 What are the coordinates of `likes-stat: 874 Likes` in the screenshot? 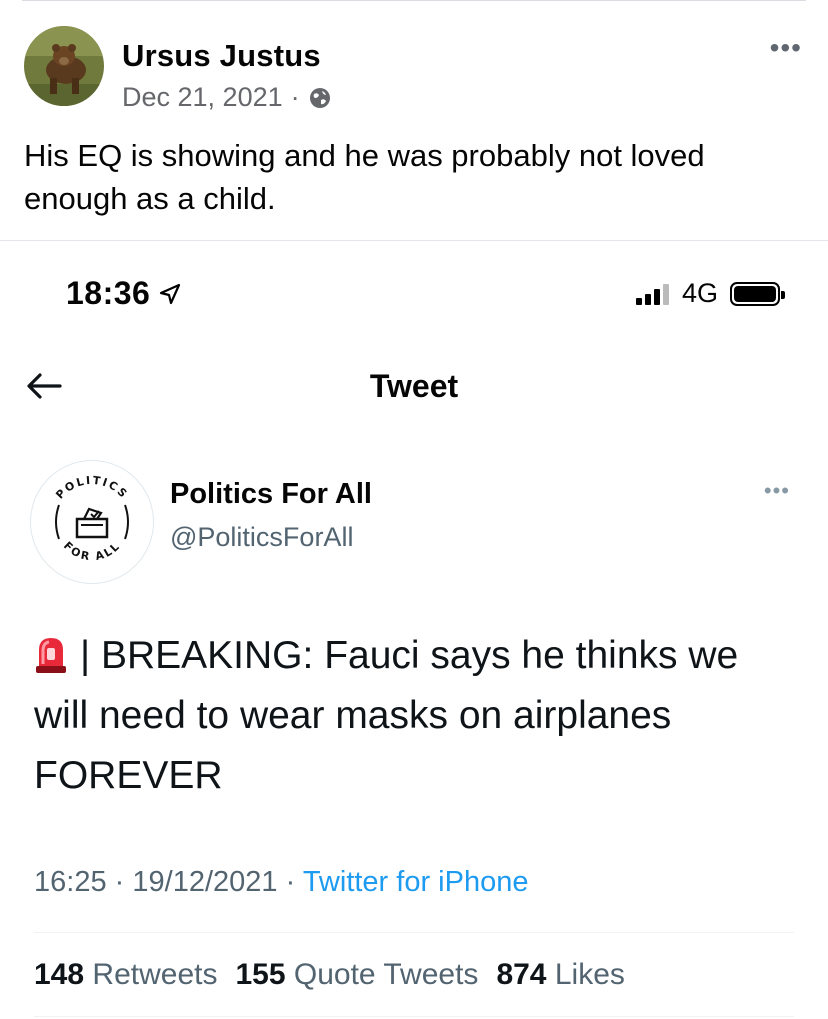 It's located at (560, 975).